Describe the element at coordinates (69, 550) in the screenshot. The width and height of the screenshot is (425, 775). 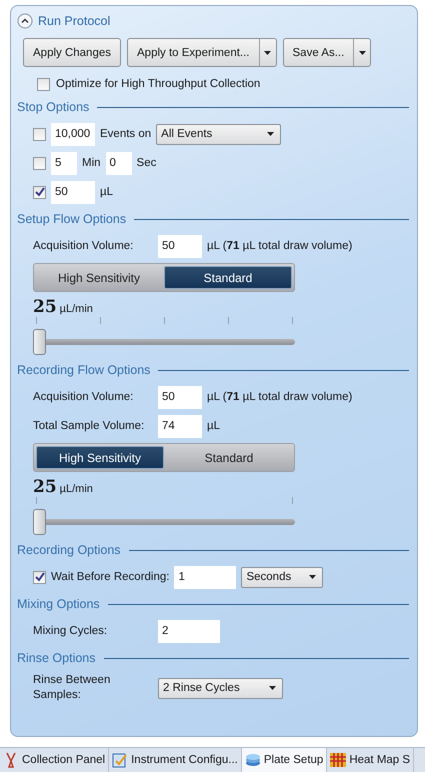
I see `section-title: Recording Options` at that location.